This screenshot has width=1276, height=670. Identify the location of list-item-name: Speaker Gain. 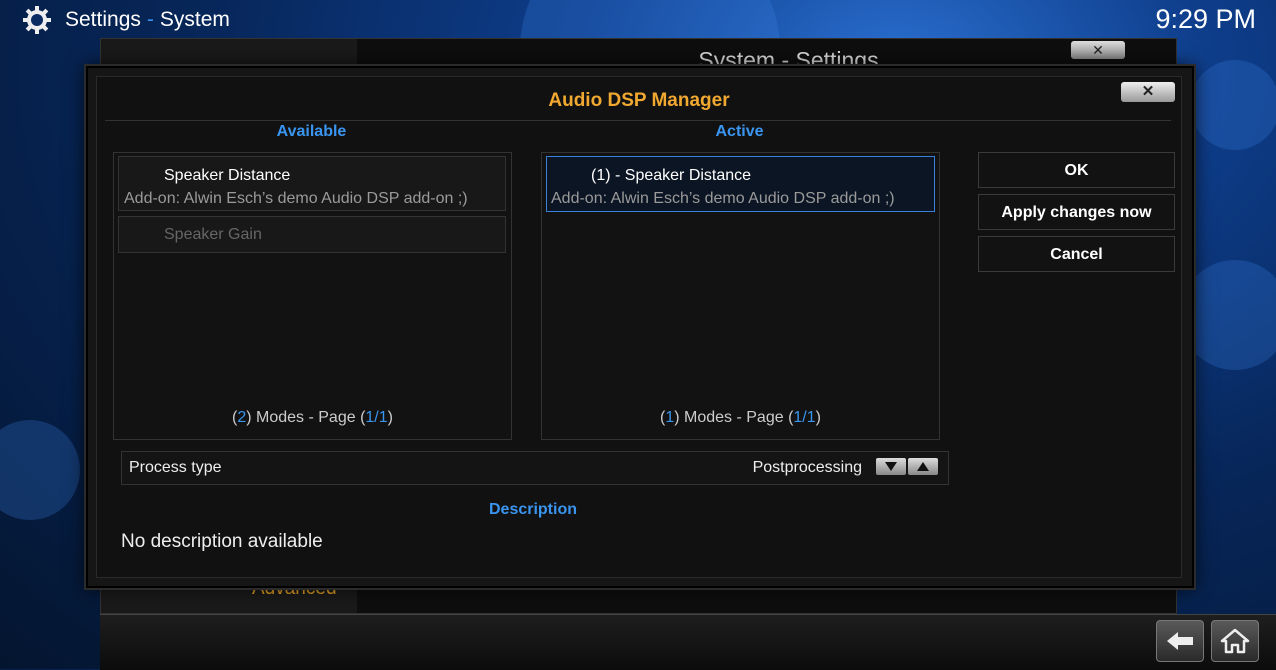
(213, 234).